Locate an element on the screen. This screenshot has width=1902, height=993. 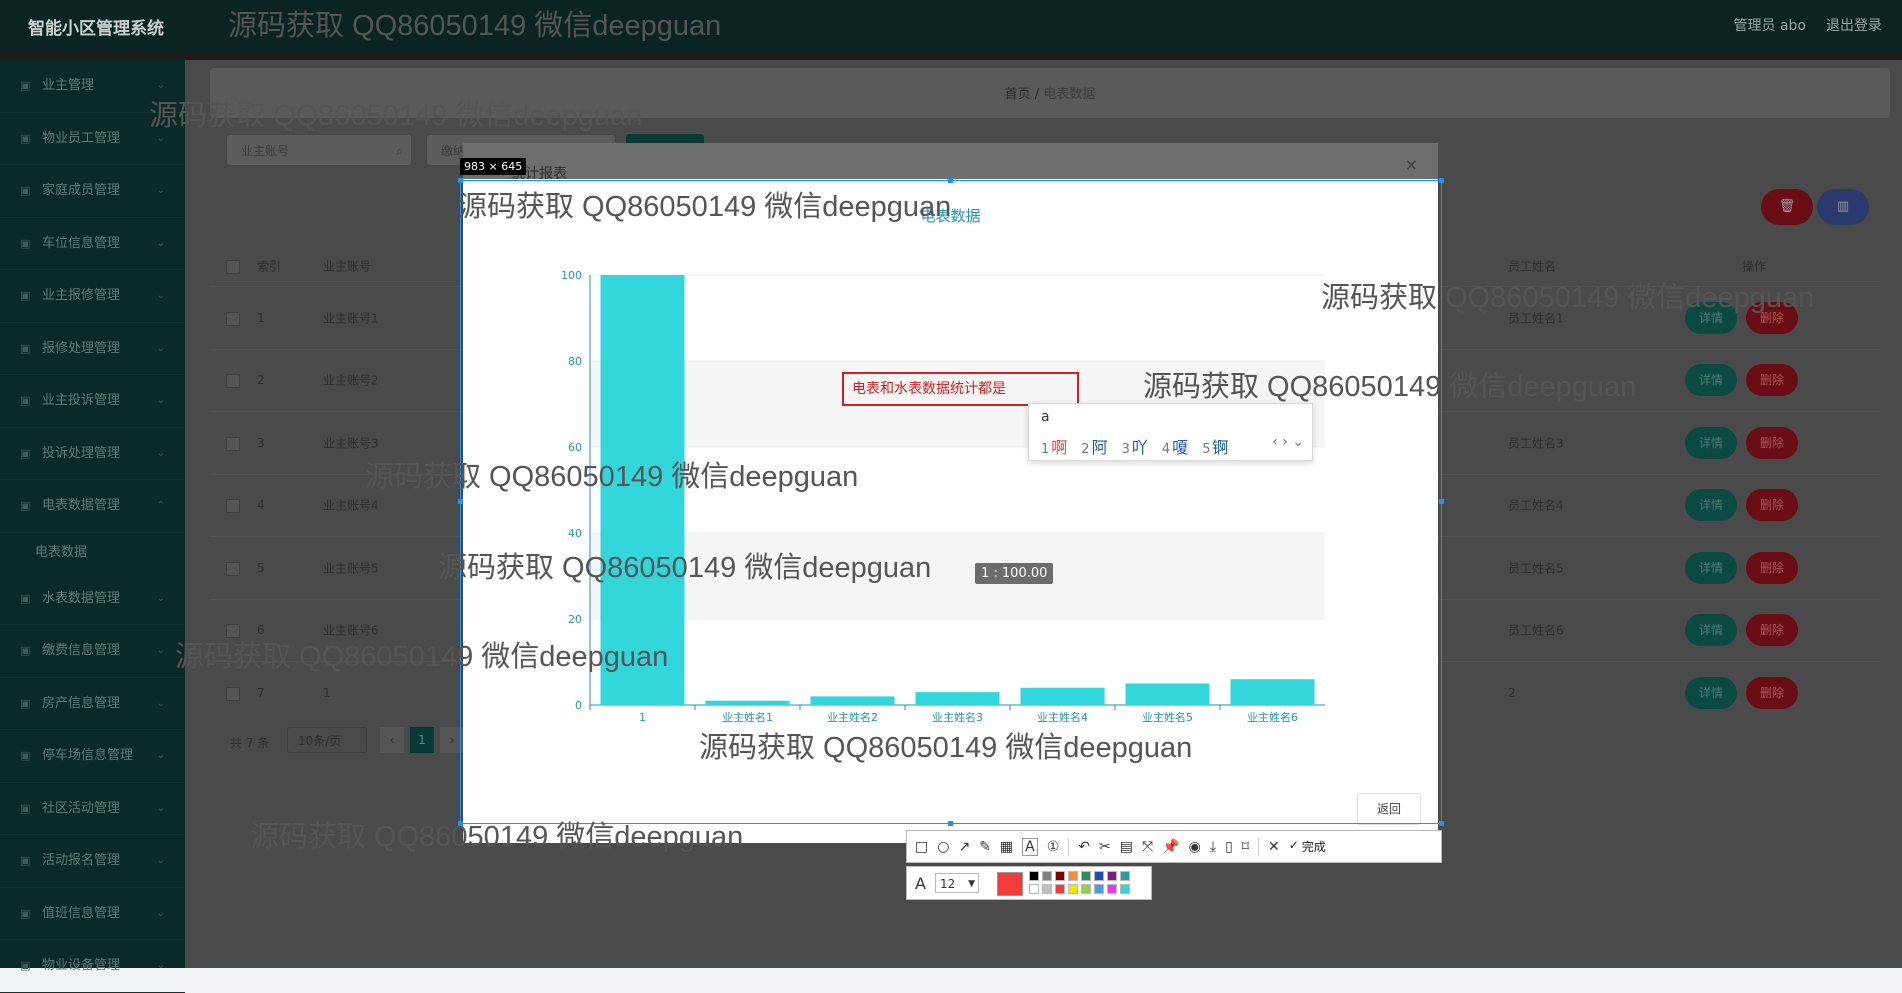
chevron-down-icon: ⌄ is located at coordinates (160, 808).